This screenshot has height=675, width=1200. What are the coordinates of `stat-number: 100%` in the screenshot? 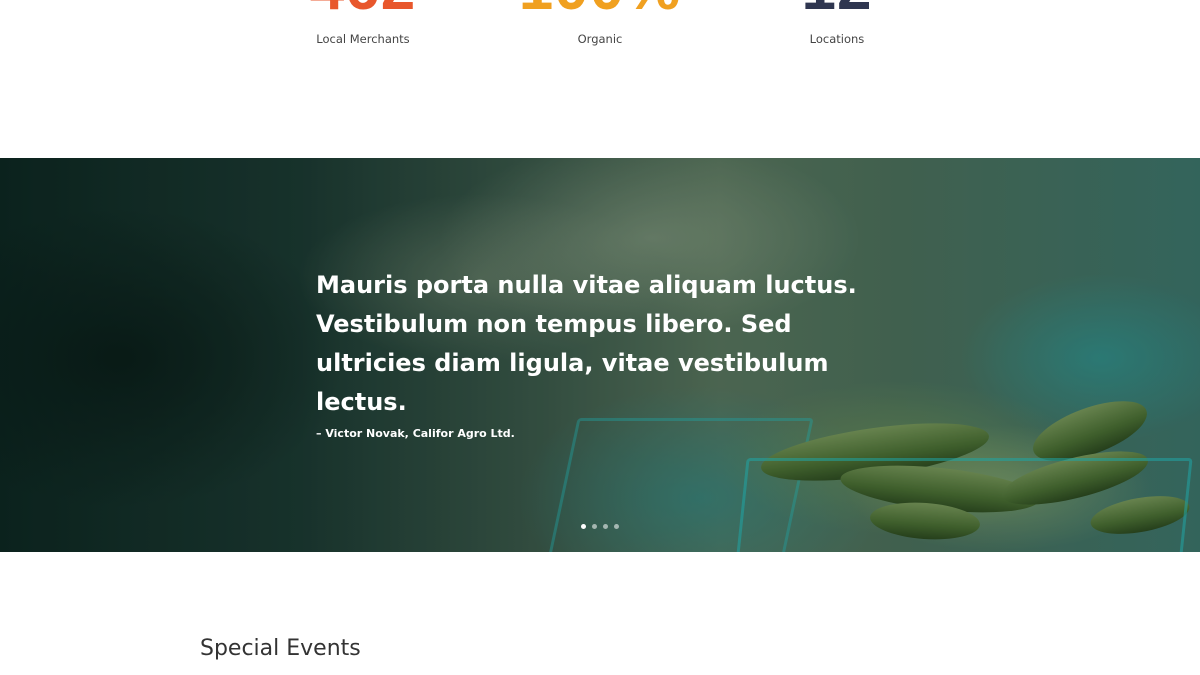 It's located at (600, 10).